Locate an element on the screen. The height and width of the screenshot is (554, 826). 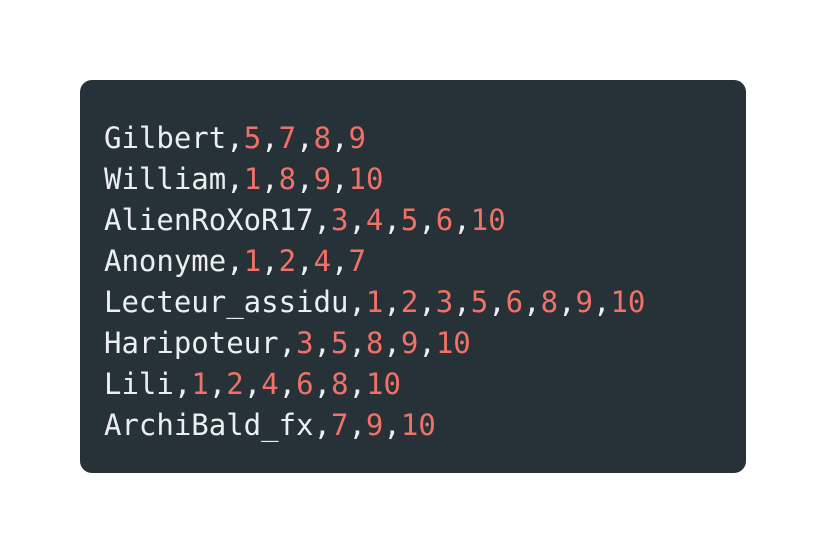
entry-name: Lecteur_assidu is located at coordinates (226, 302).